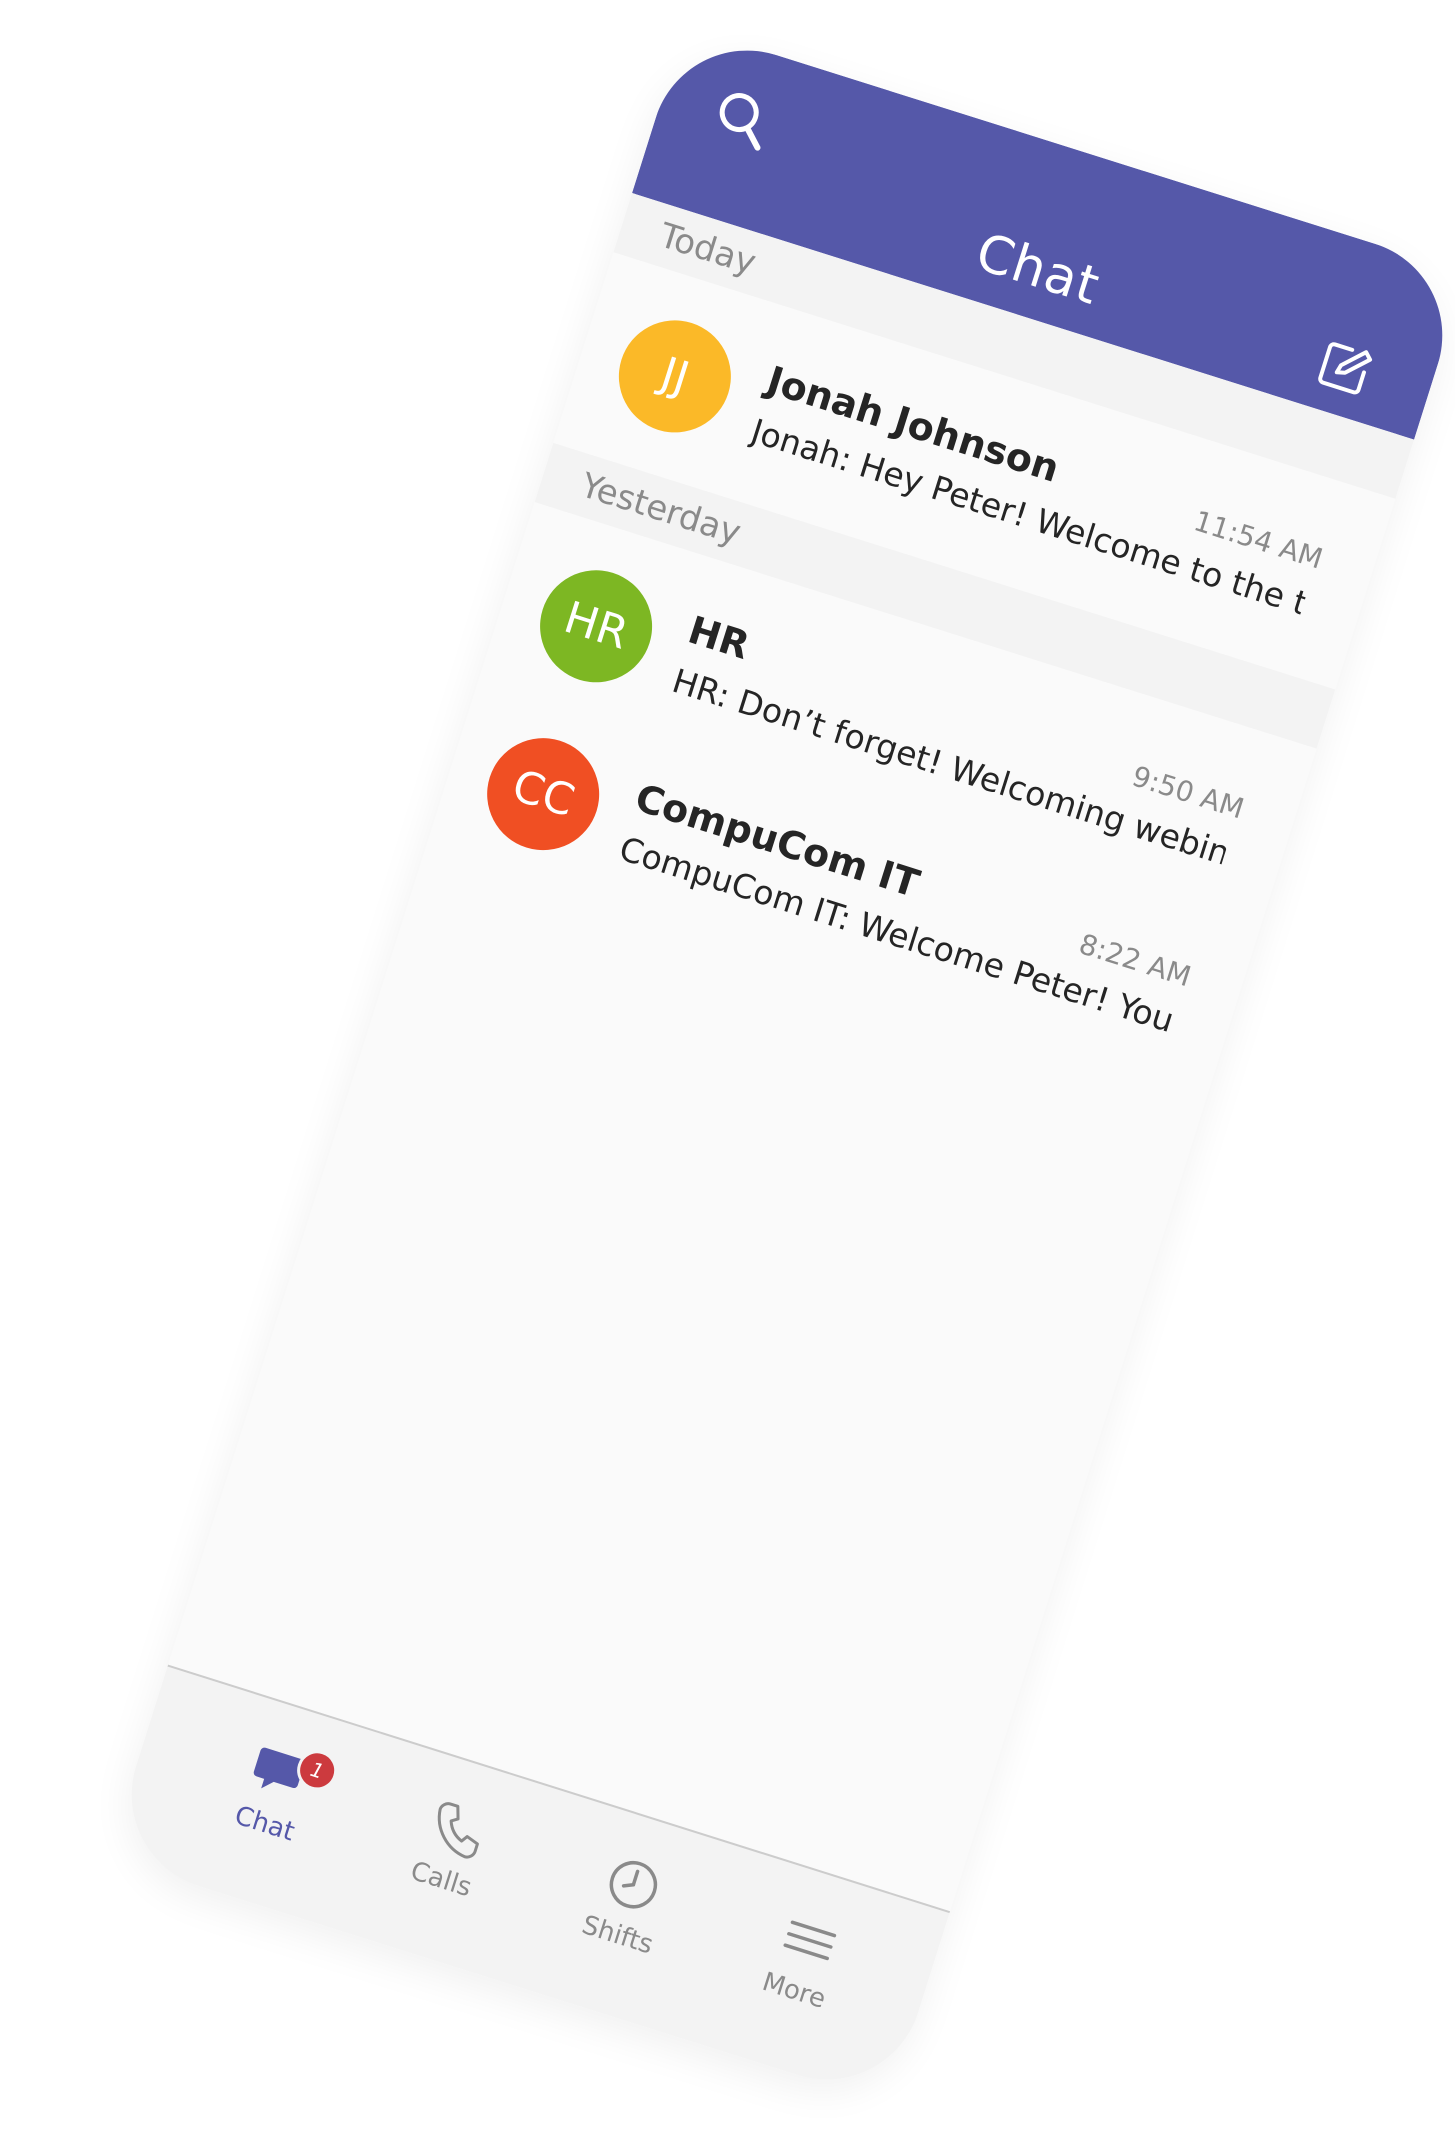 This screenshot has width=1455, height=2133. I want to click on nav-item-shifts: Shifts, so click(627, 1904).